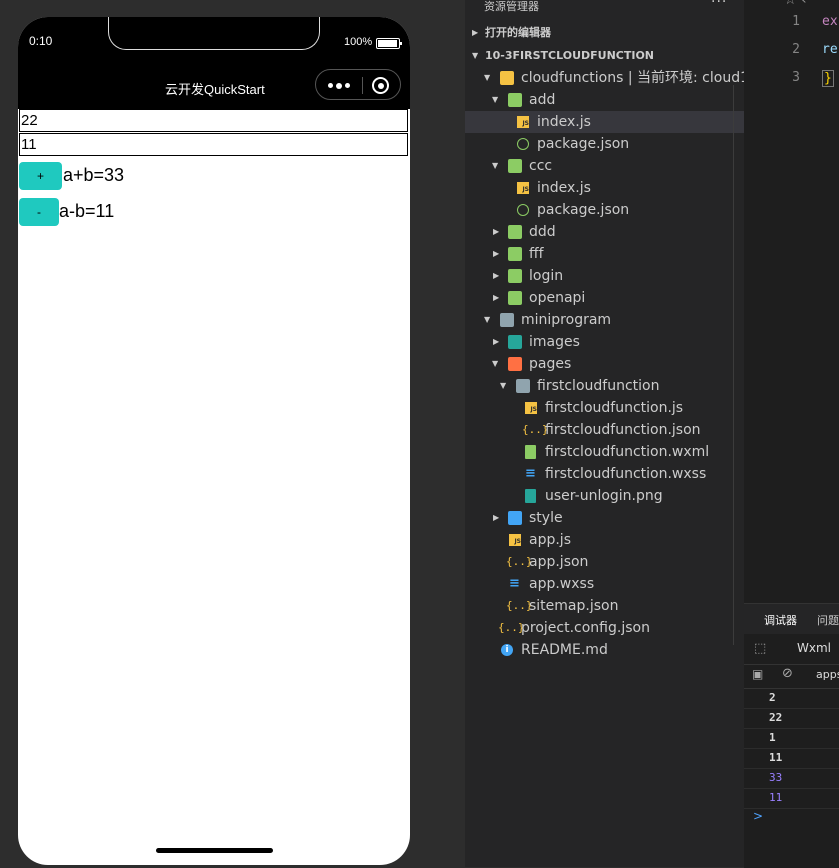 Image resolution: width=839 pixels, height=868 pixels. What do you see at coordinates (604, 562) in the screenshot?
I see `tree-file-app-json: {..} app.json` at bounding box center [604, 562].